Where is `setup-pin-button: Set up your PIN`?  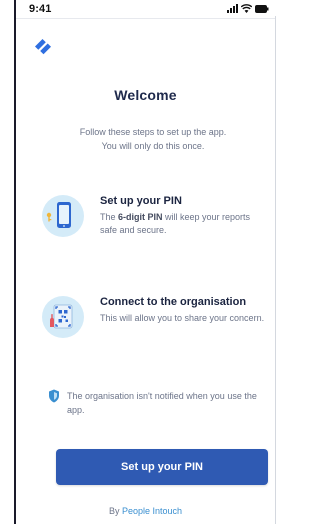
setup-pin-button: Set up your PIN is located at coordinates (162, 467).